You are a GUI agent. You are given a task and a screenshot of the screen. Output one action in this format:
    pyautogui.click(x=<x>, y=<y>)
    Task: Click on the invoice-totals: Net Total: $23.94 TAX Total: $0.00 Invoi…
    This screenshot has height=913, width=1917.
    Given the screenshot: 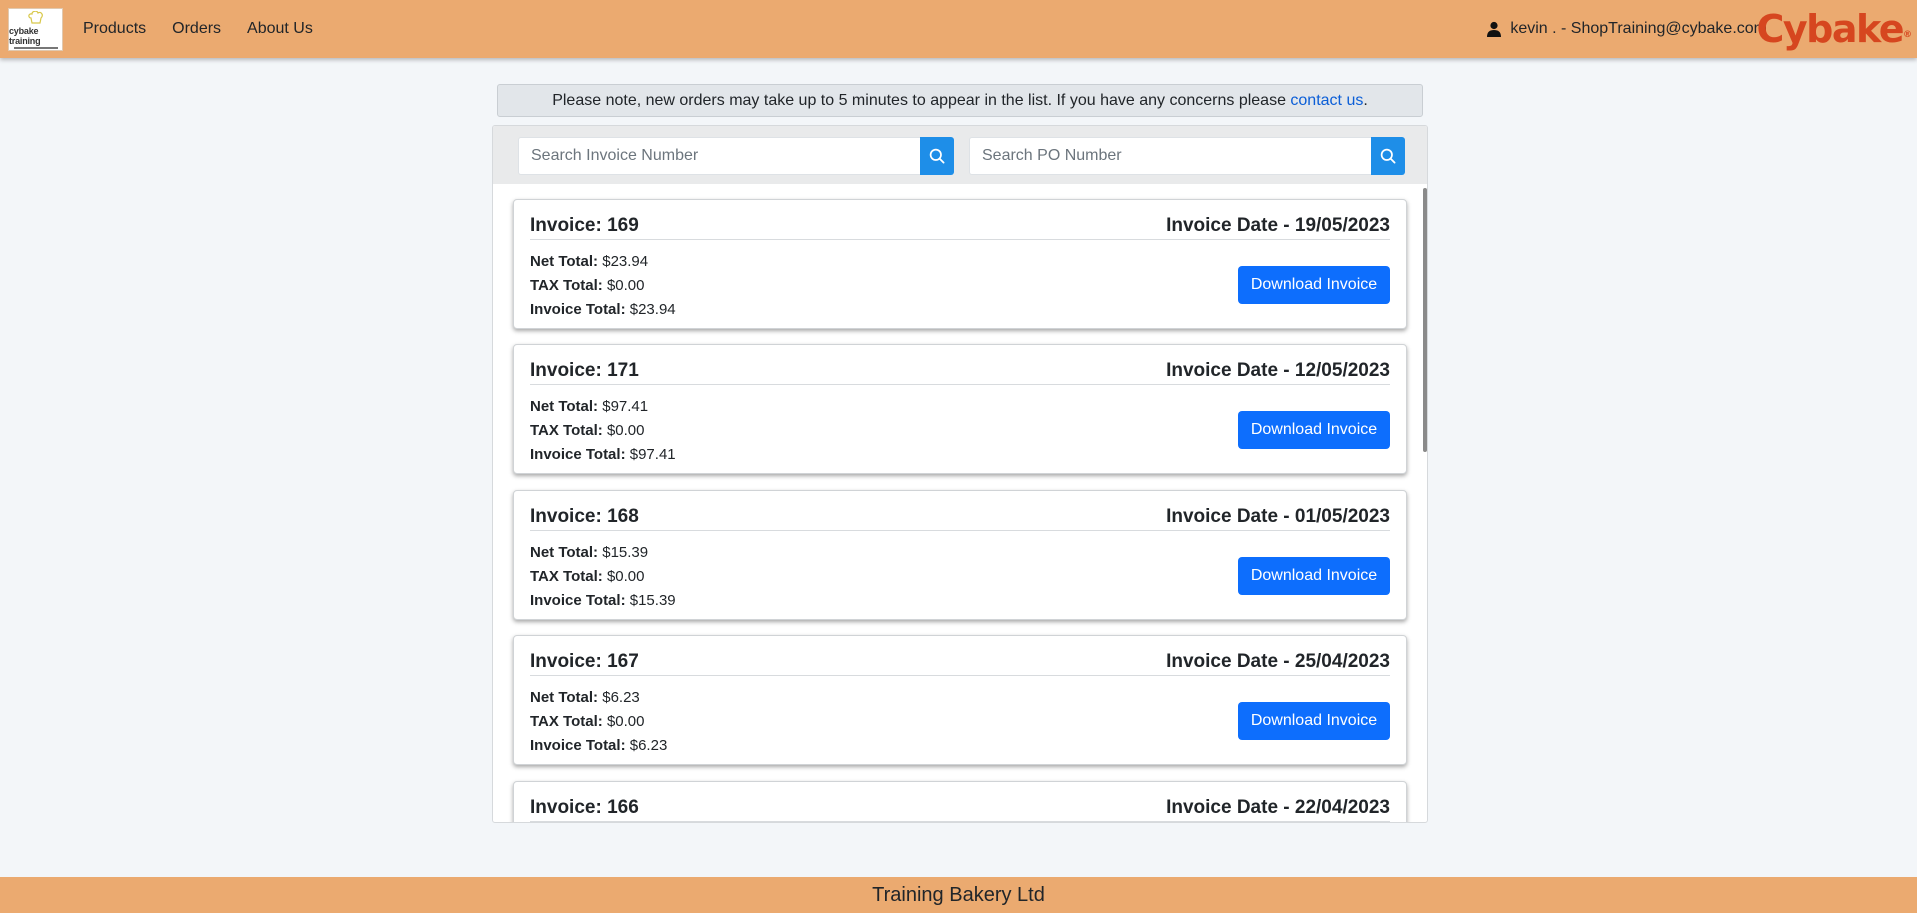 What is the action you would take?
    pyautogui.click(x=603, y=286)
    